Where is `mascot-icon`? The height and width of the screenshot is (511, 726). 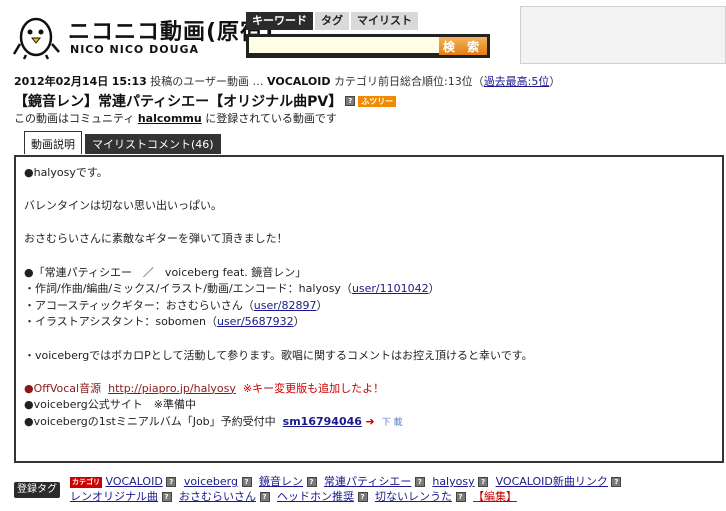 mascot-icon is located at coordinates (36, 38).